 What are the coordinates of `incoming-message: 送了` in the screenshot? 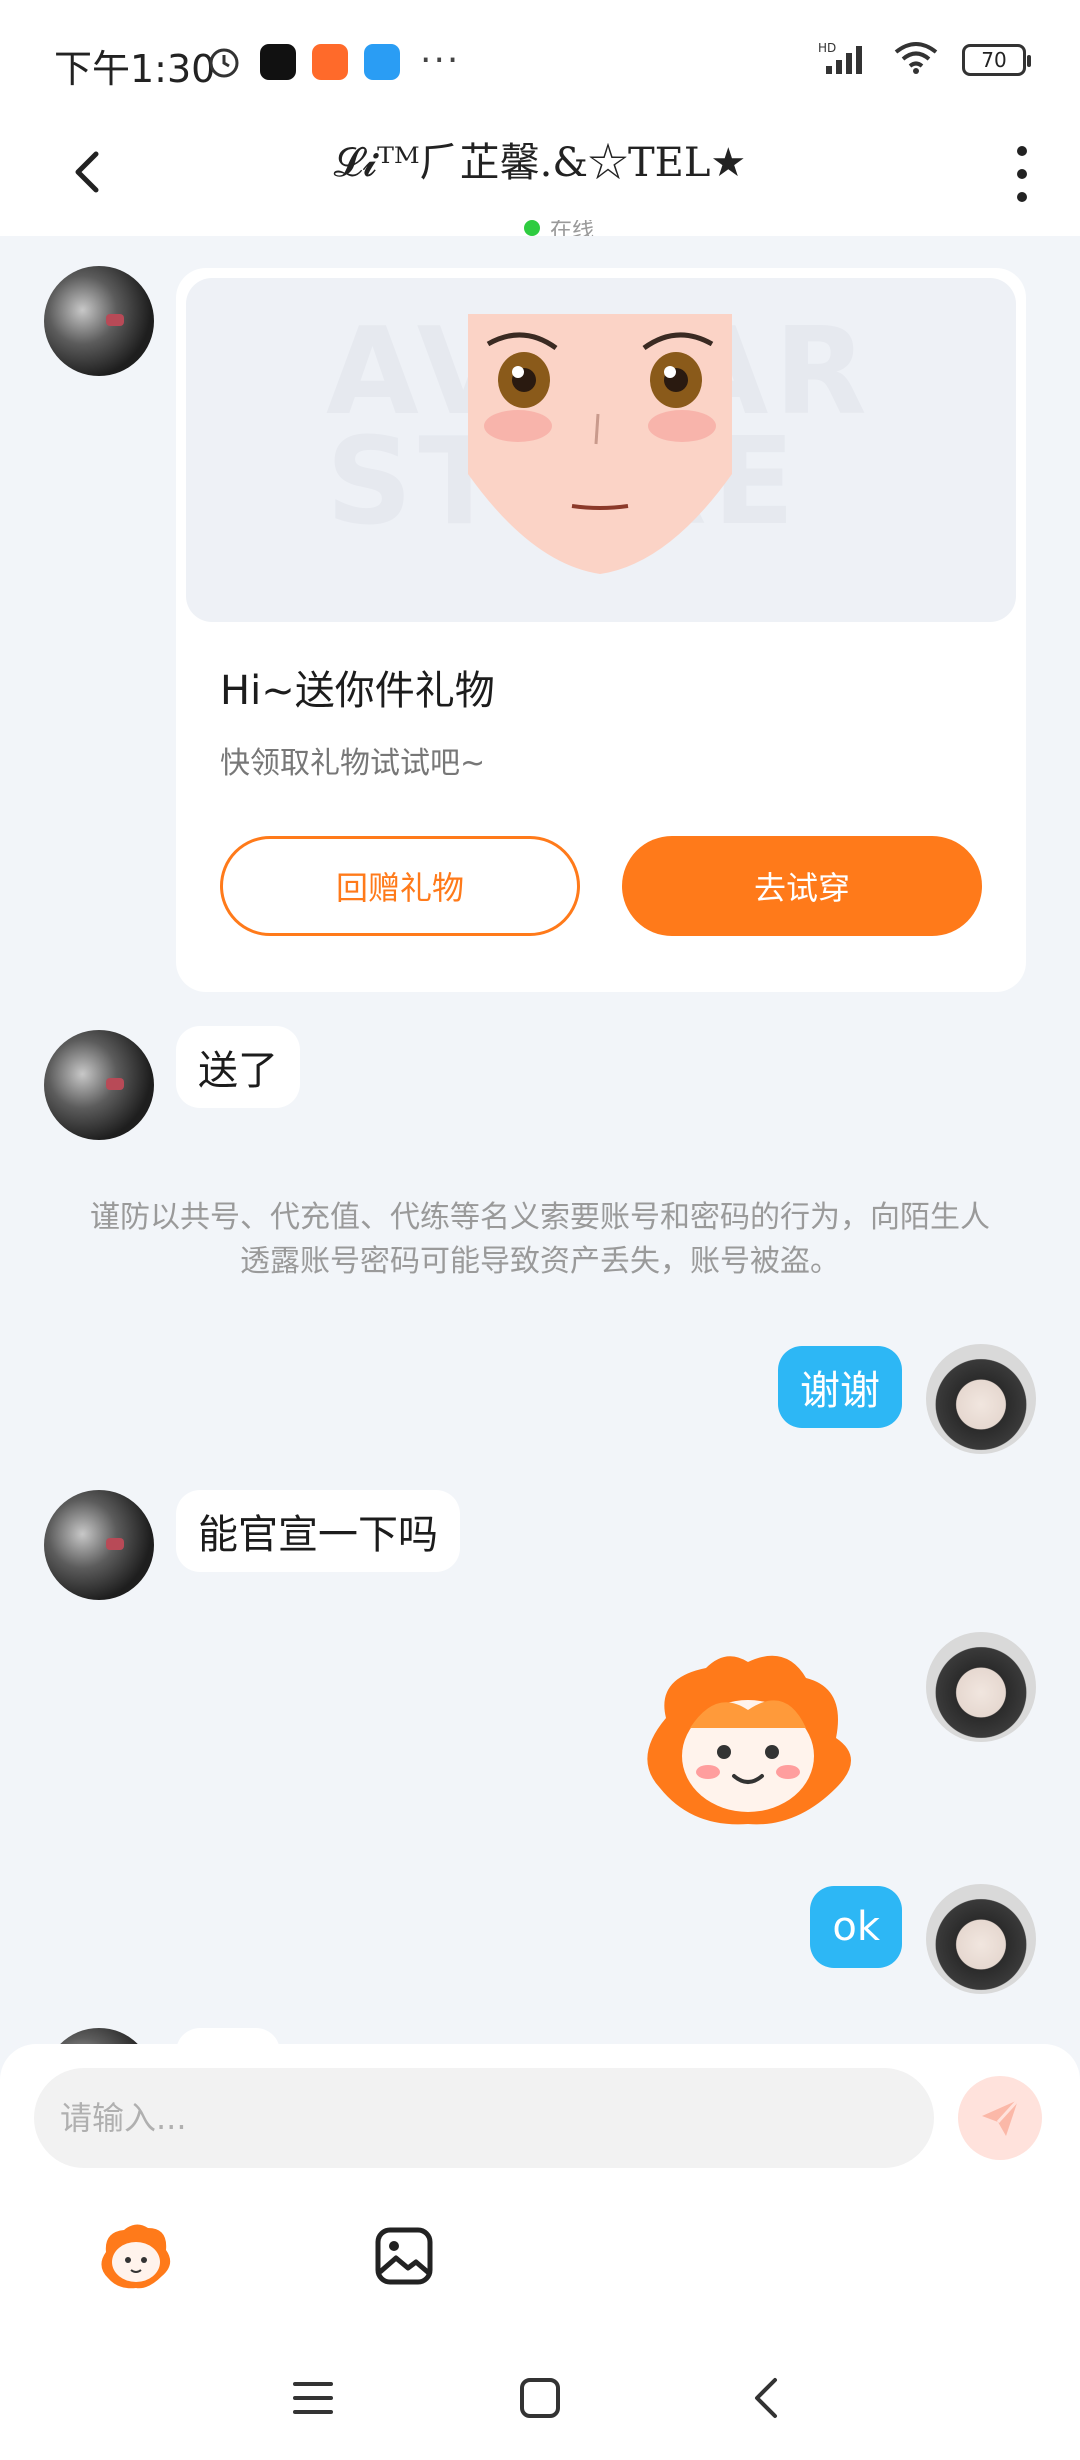 It's located at (238, 1067).